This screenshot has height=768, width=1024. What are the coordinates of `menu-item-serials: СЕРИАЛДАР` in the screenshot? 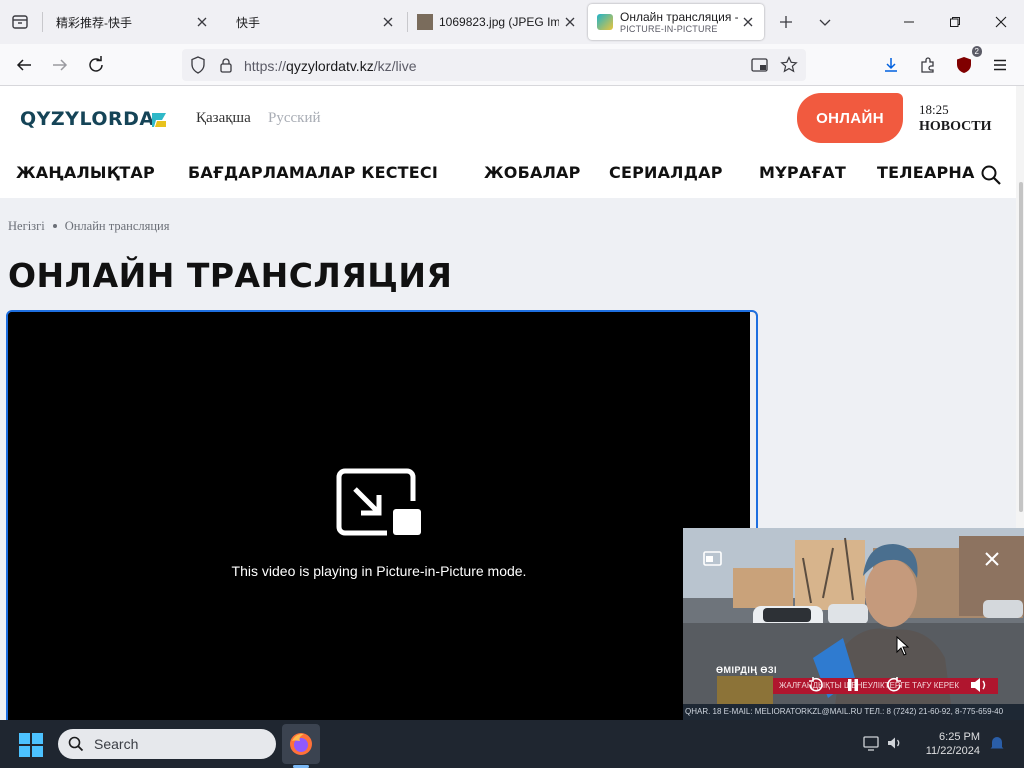 It's located at (666, 172).